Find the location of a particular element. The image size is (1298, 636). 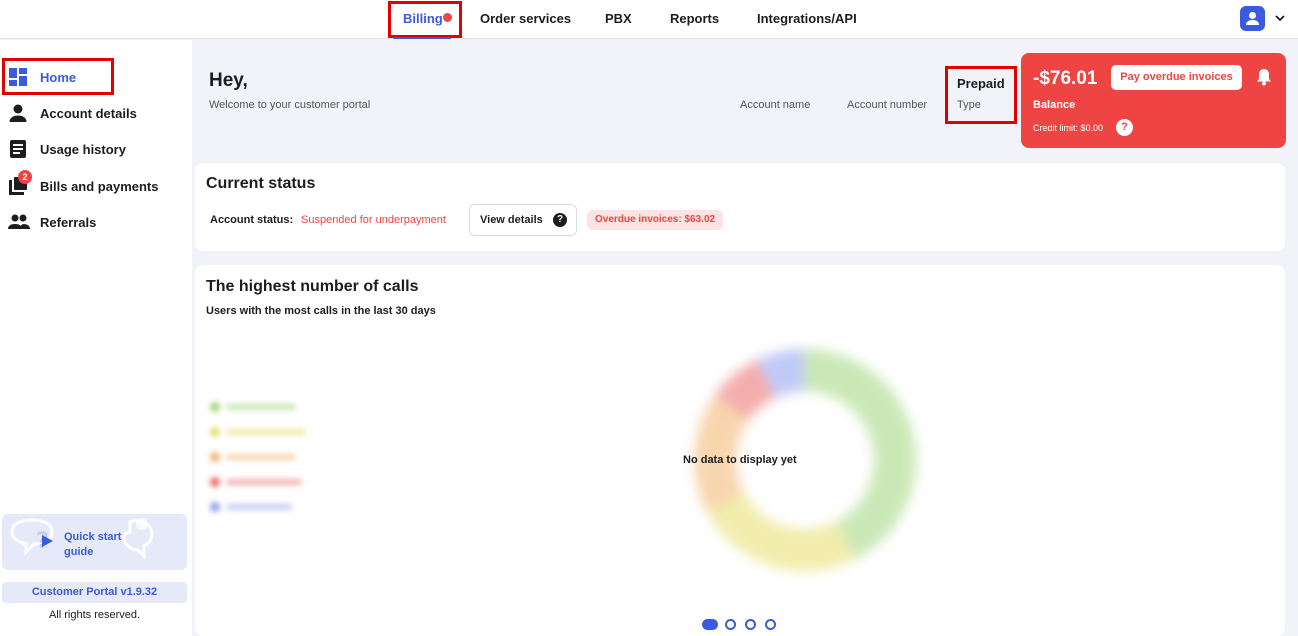

tab-order-services: Order services is located at coordinates (525, 19).